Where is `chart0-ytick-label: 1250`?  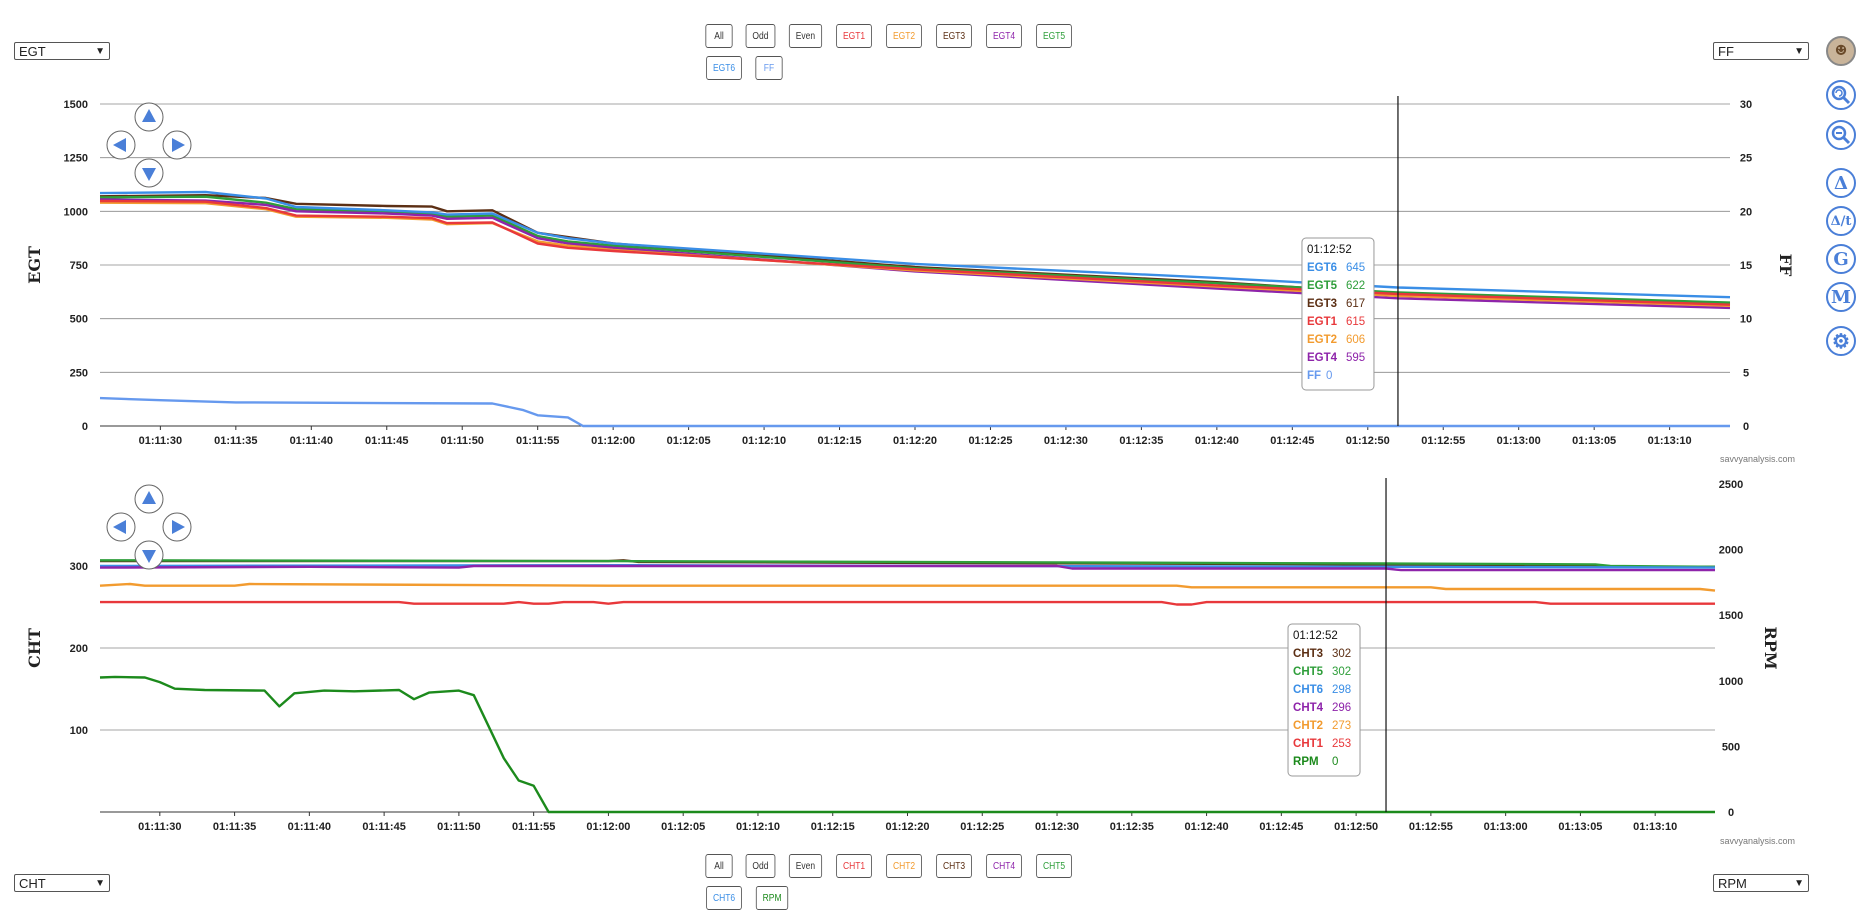
chart0-ytick-label: 1250 is located at coordinates (76, 159).